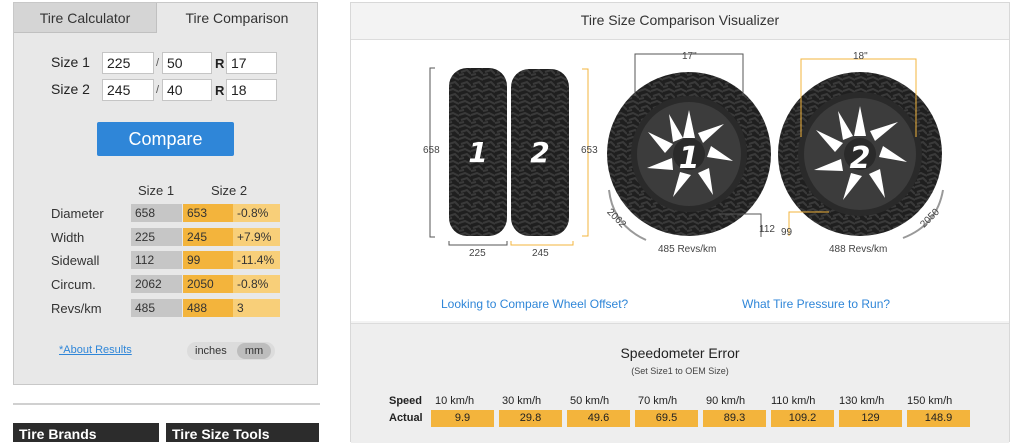 The width and height of the screenshot is (1024, 443). I want to click on tire1-rim-label: 17", so click(689, 56).